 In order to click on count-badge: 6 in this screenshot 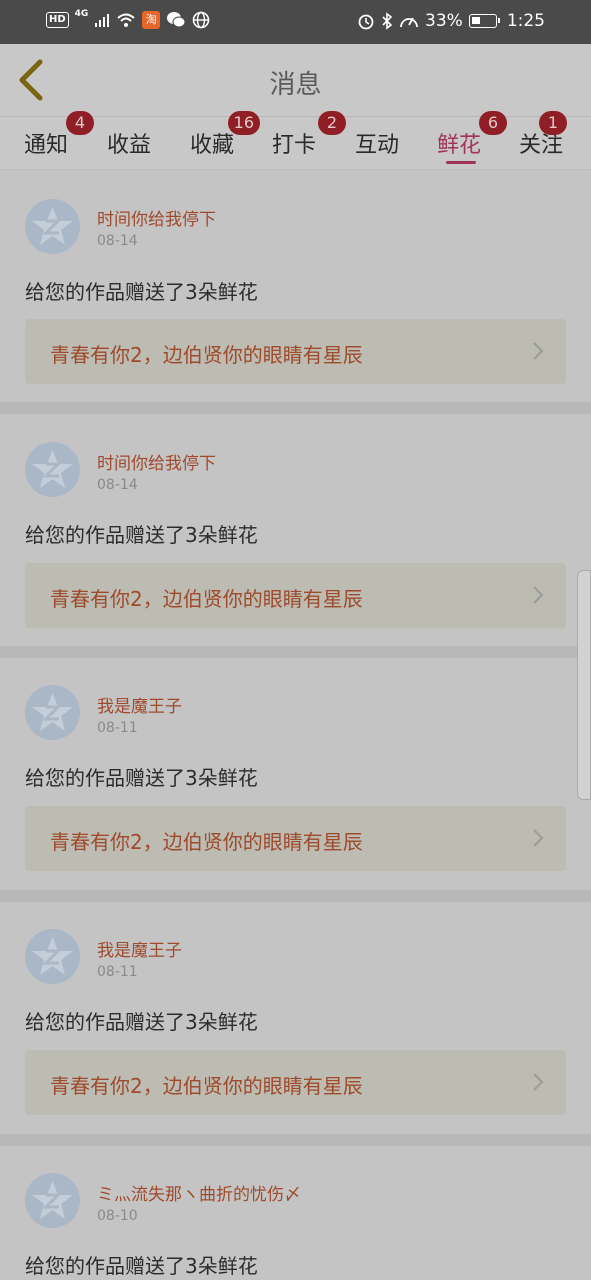, I will do `click(493, 123)`.